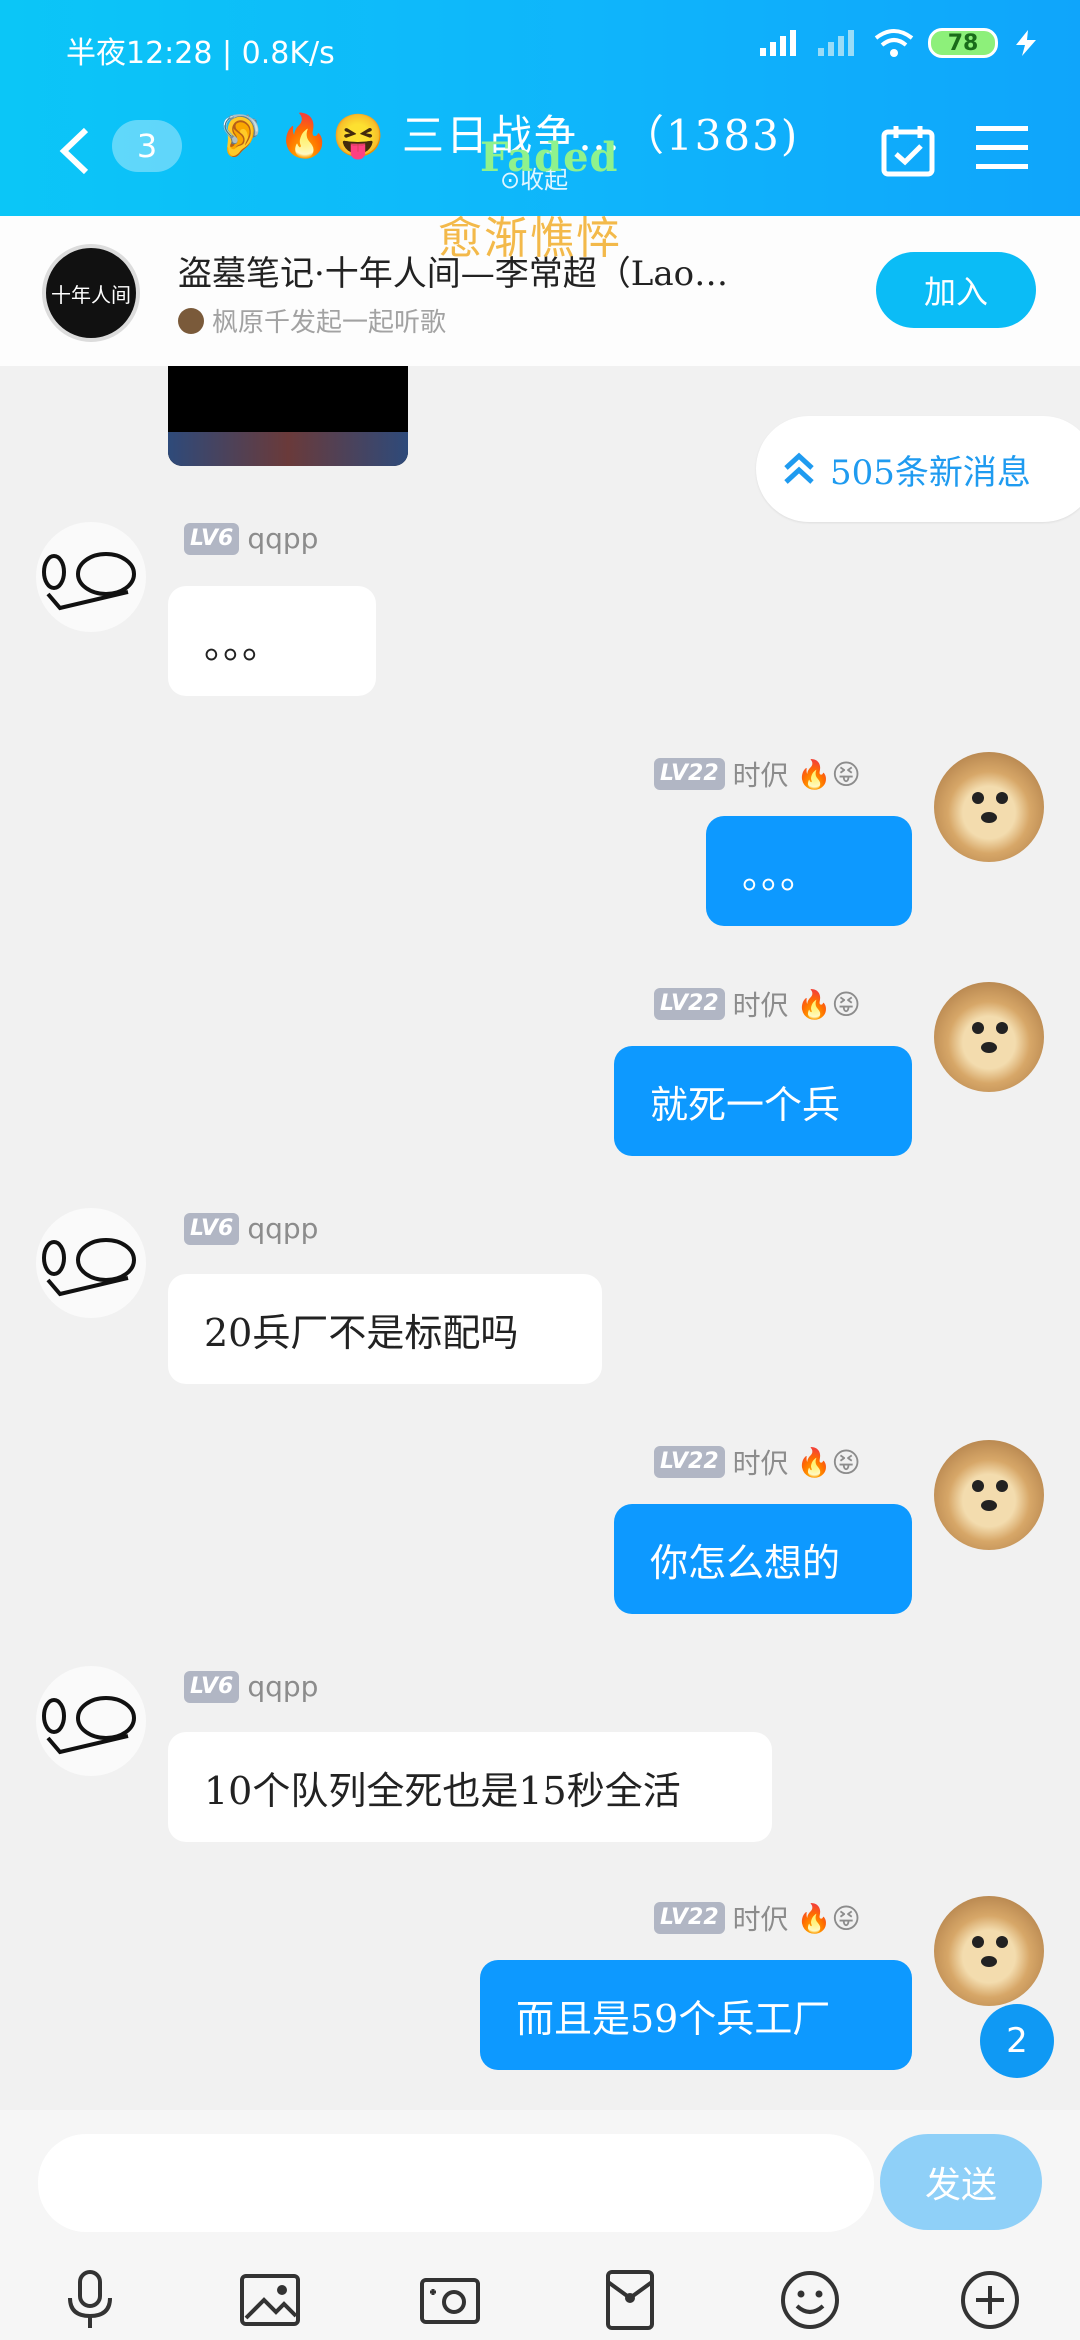 This screenshot has width=1080, height=2340. I want to click on mic-icon, so click(90, 2300).